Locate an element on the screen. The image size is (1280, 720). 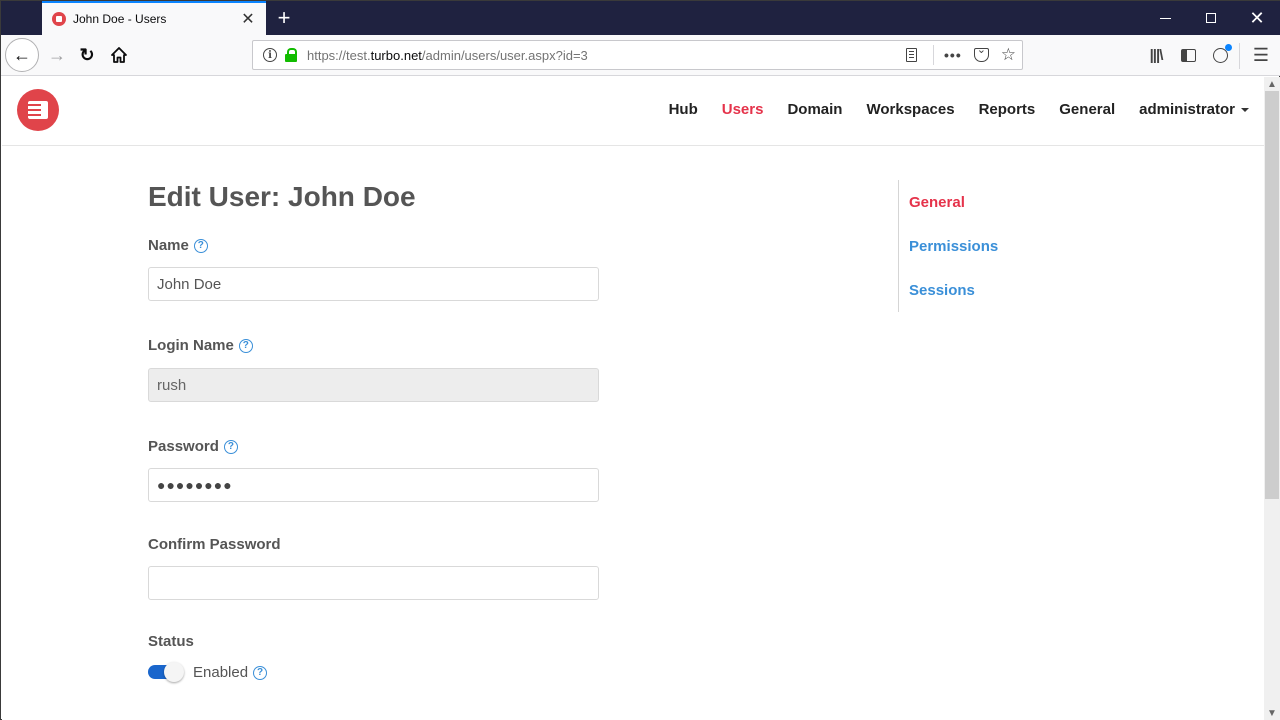
page-title: Edit User: John Doe is located at coordinates (282, 196).